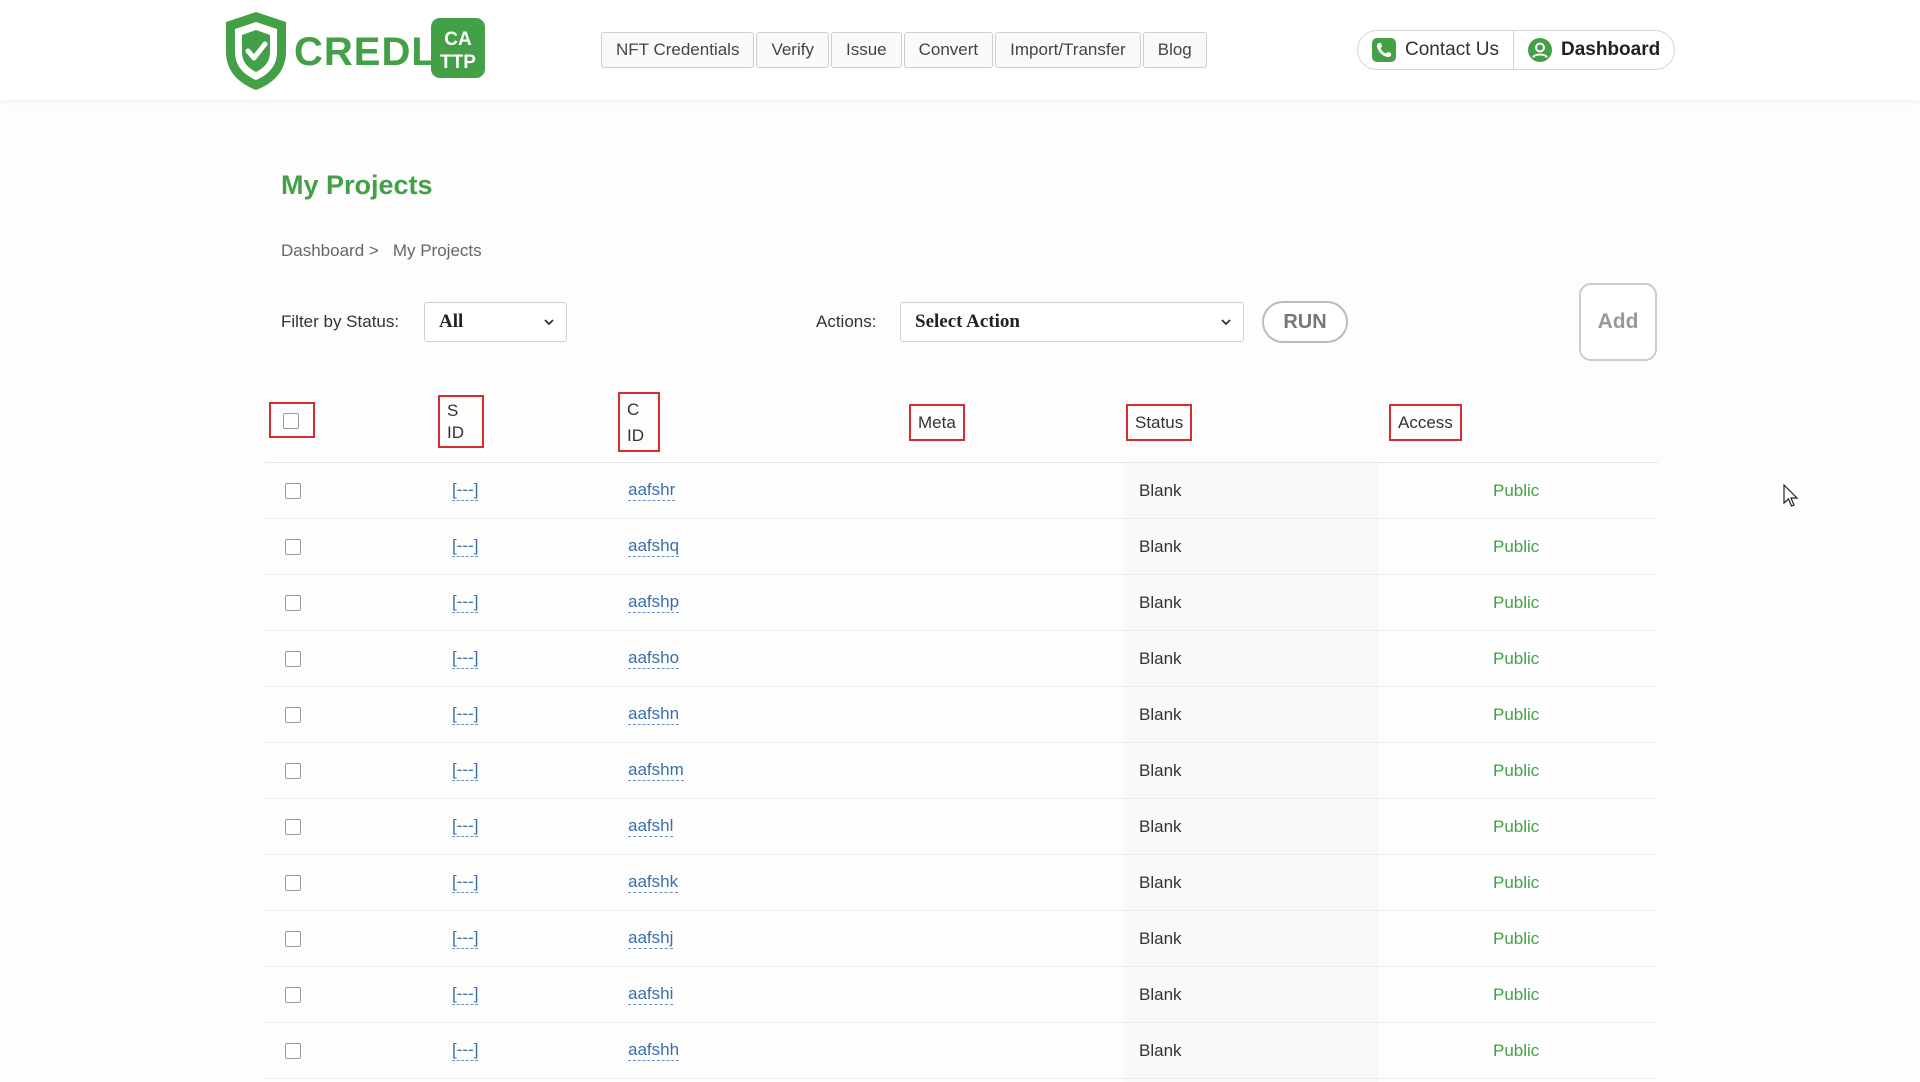 This screenshot has width=1920, height=1082. I want to click on row-cid-link: aafshj, so click(651, 938).